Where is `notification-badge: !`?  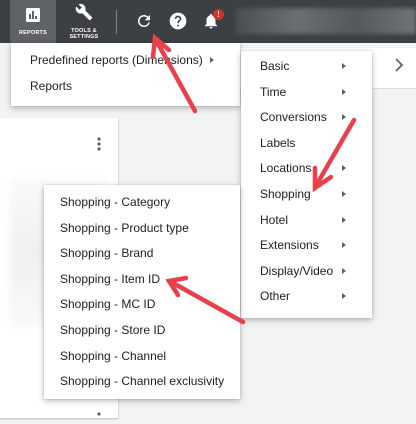 notification-badge: ! is located at coordinates (218, 14).